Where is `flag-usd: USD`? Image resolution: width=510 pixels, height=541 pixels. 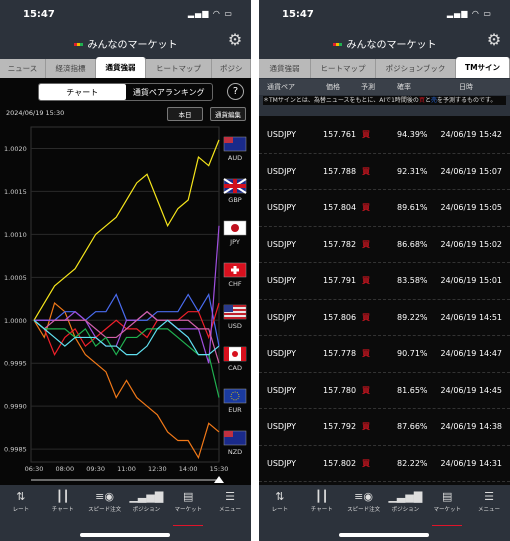
flag-usd: USD is located at coordinates (235, 317).